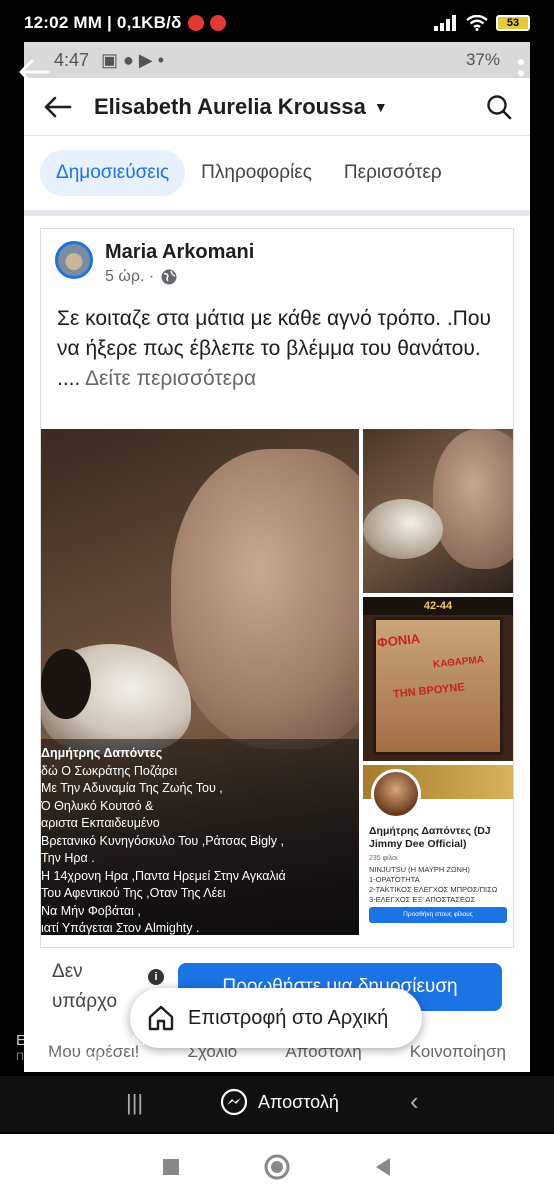  I want to click on profile-card-info-line: 1-ΟΡΑΤΟΤΗΤΑ, so click(394, 879).